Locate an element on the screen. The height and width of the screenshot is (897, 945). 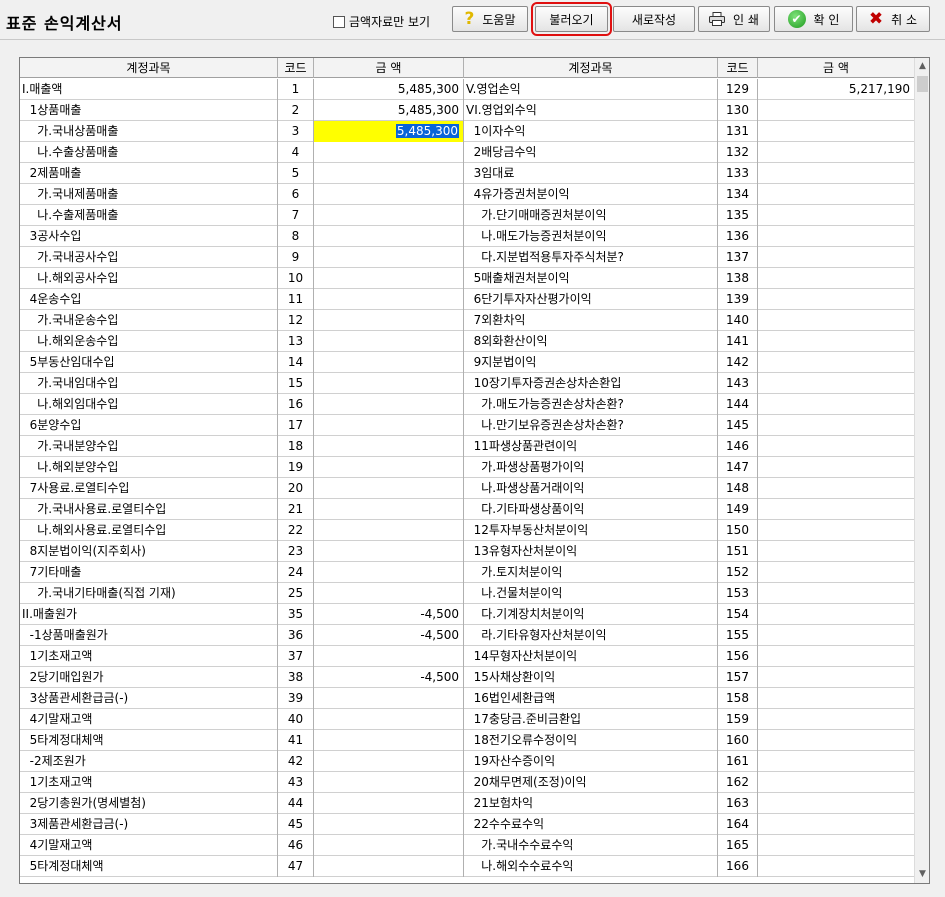
table-row: 2당기매입원가 38 -4,500 15사채상환이익 157 is located at coordinates (467, 677).